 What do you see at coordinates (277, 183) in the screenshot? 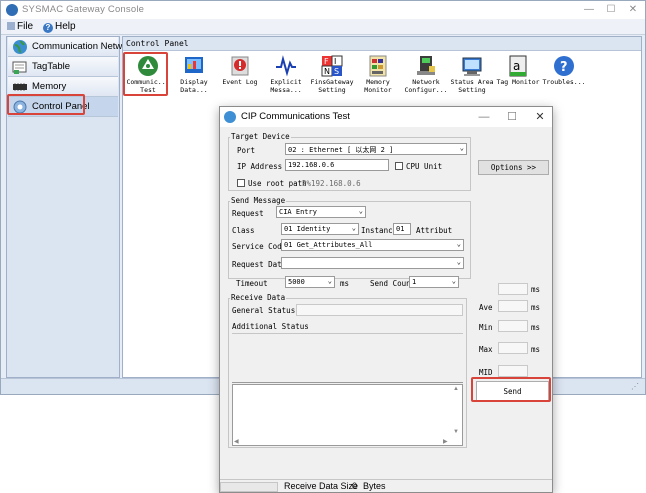
I see `use-root-path-label: Use root path` at bounding box center [277, 183].